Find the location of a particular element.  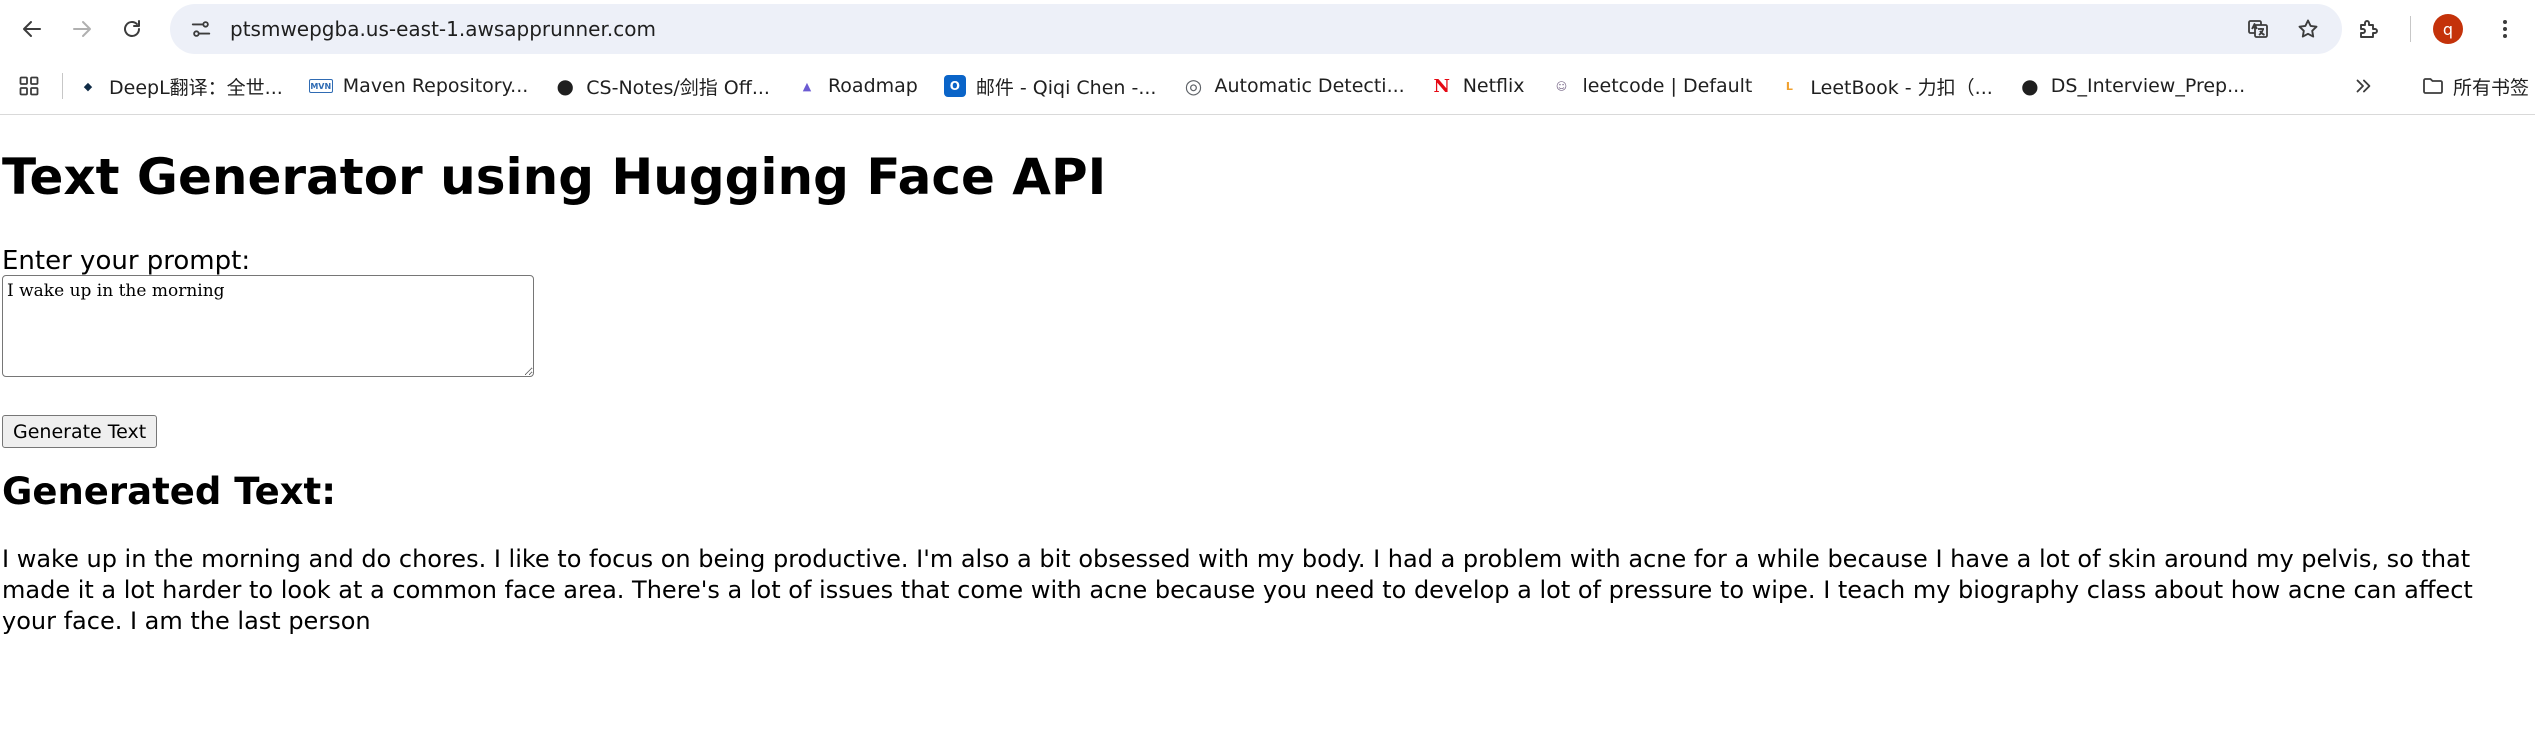

bookmark-label: Netflix is located at coordinates (1493, 86).